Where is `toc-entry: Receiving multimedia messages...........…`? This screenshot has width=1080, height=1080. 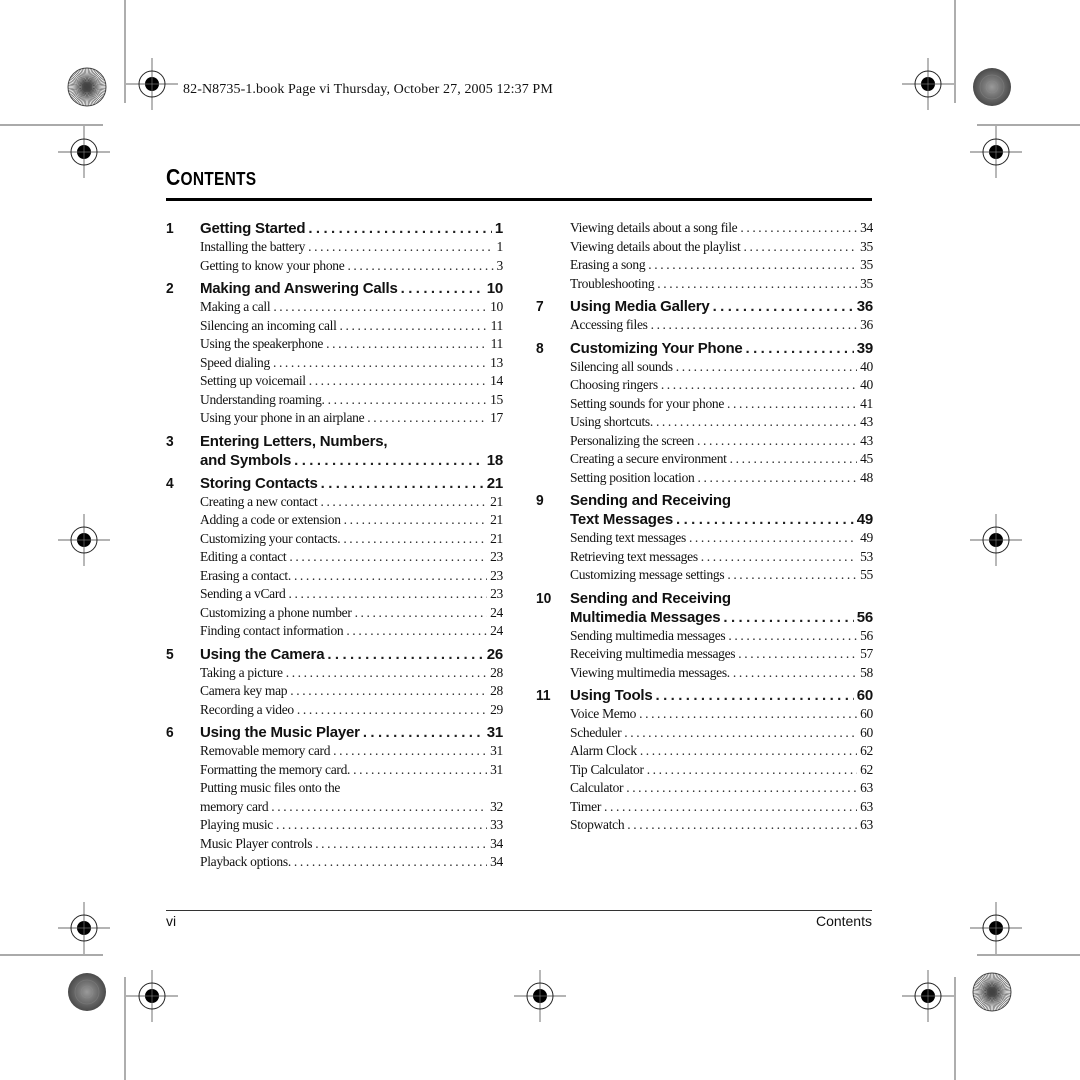 toc-entry: Receiving multimedia messages...........… is located at coordinates (721, 654).